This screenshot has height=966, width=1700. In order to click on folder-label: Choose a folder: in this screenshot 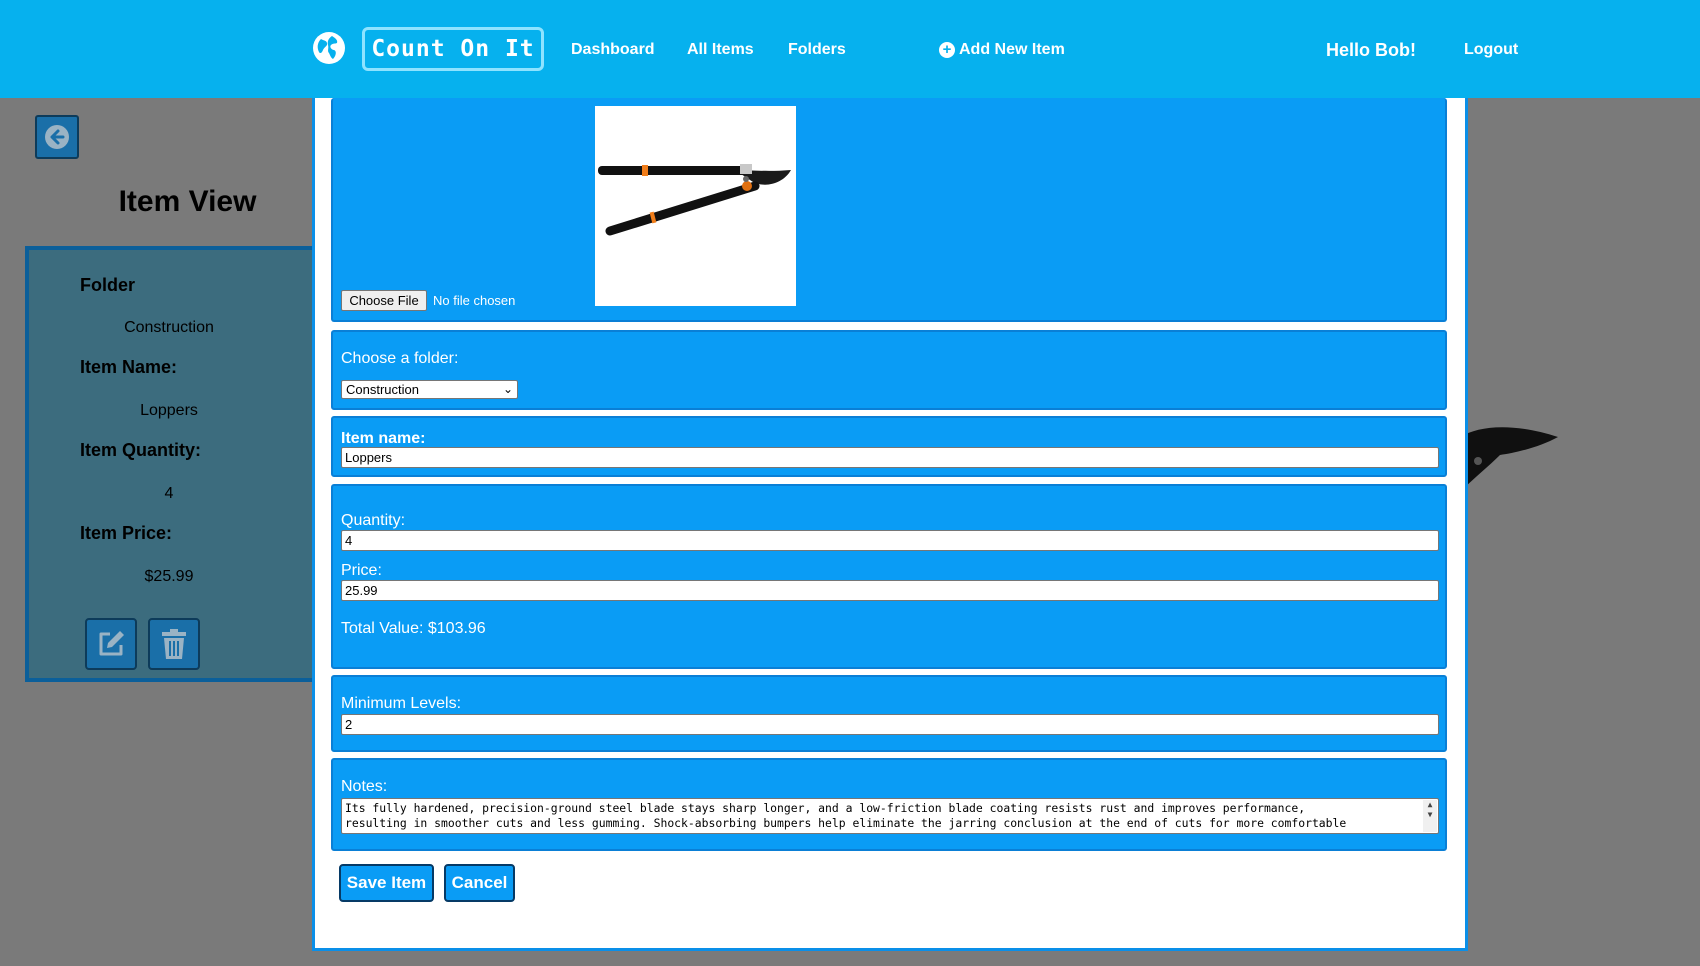, I will do `click(400, 358)`.